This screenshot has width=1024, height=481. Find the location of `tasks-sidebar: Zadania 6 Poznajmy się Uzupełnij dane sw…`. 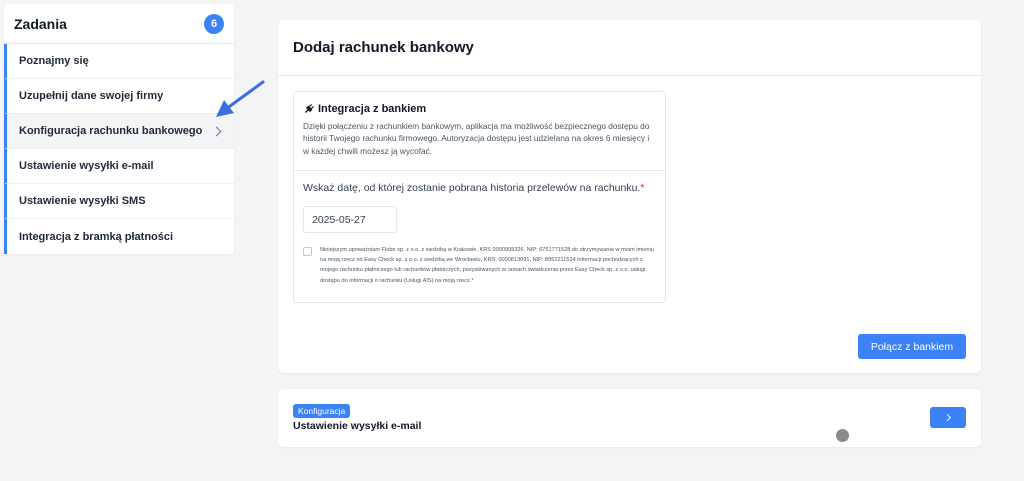

tasks-sidebar: Zadania 6 Poznajmy się Uzupełnij dane sw… is located at coordinates (119, 129).